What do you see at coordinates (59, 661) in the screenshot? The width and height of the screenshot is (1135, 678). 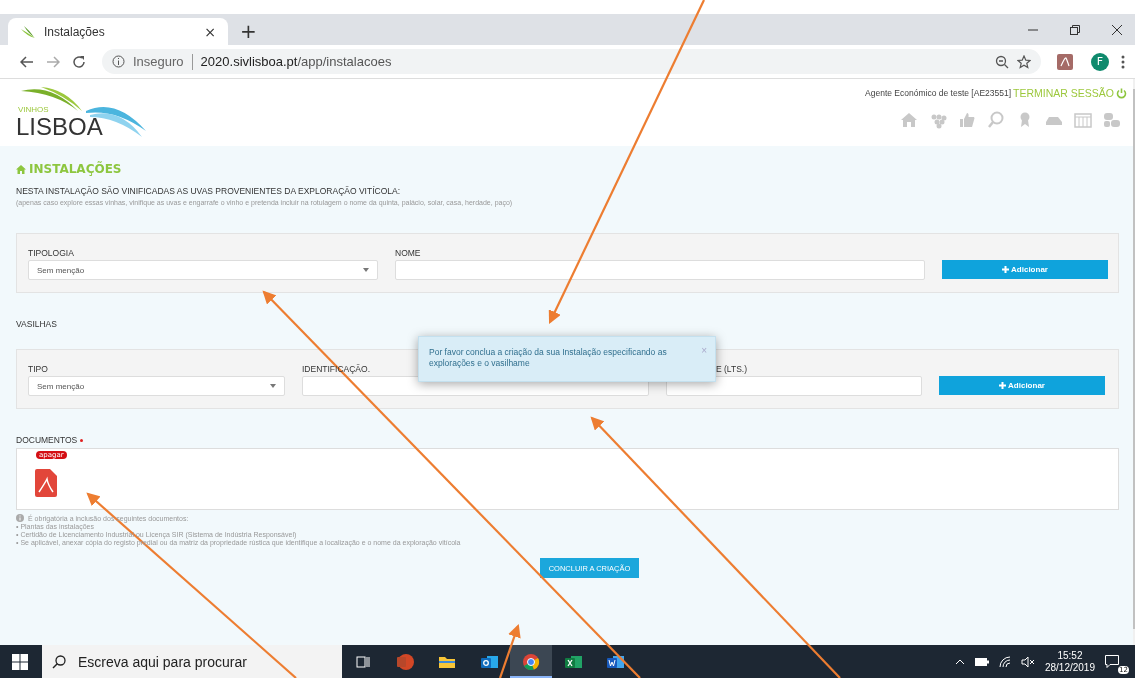 I see `search-icon` at bounding box center [59, 661].